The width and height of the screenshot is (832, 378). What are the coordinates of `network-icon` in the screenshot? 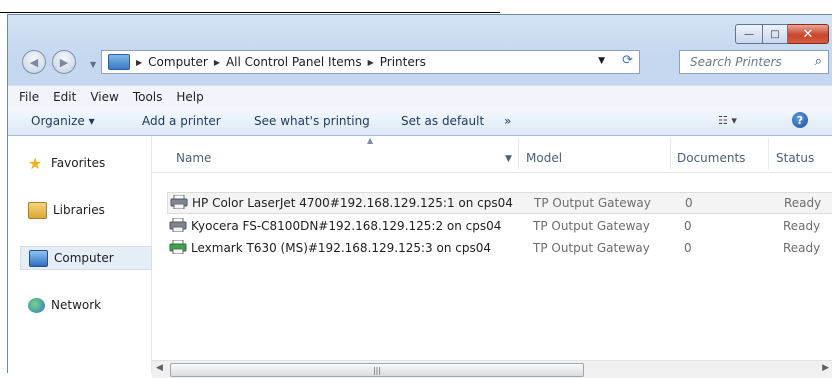 It's located at (36, 305).